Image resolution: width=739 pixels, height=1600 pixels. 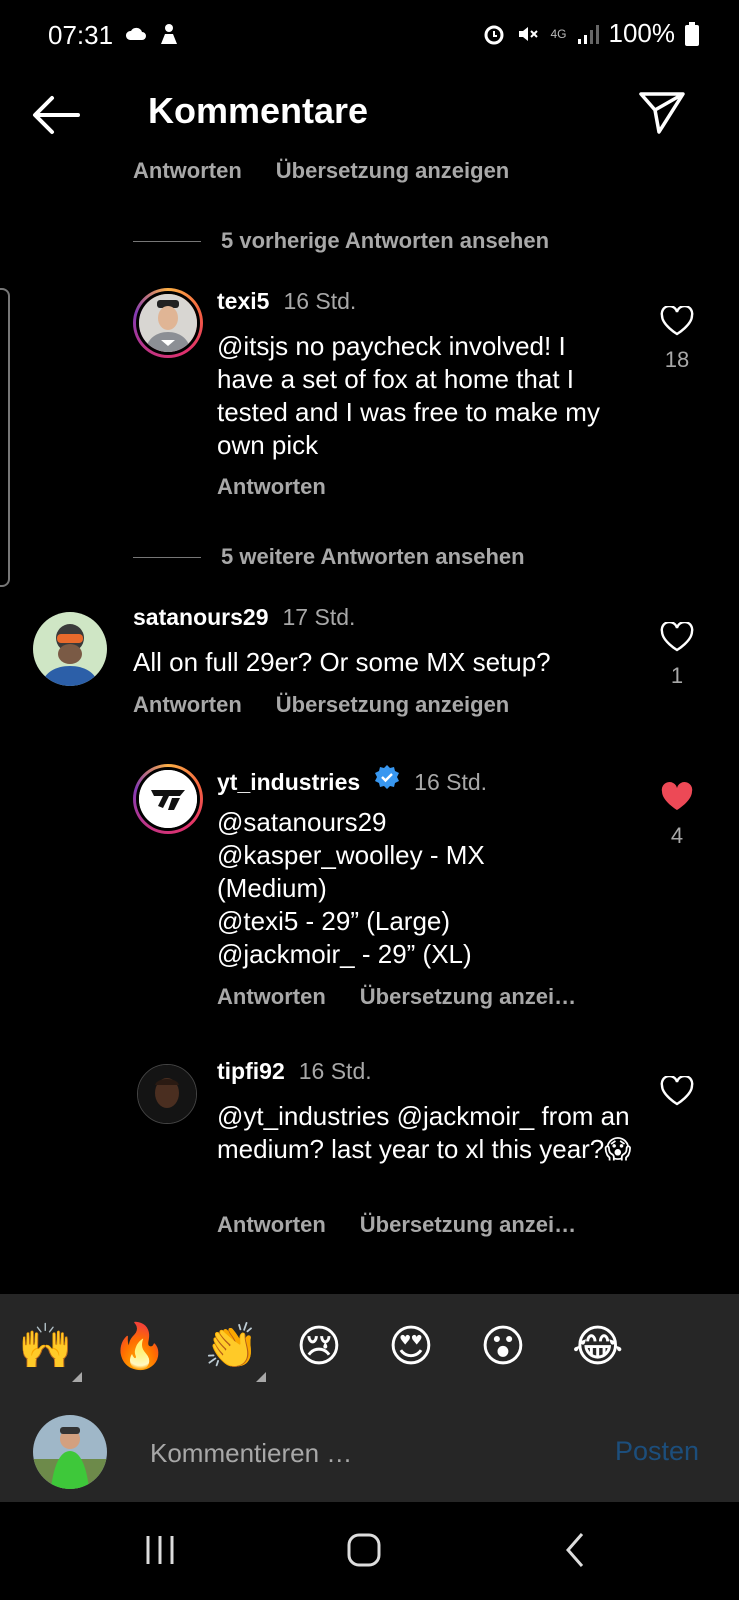 What do you see at coordinates (302, 822) in the screenshot?
I see `comment-line: @satanours29` at bounding box center [302, 822].